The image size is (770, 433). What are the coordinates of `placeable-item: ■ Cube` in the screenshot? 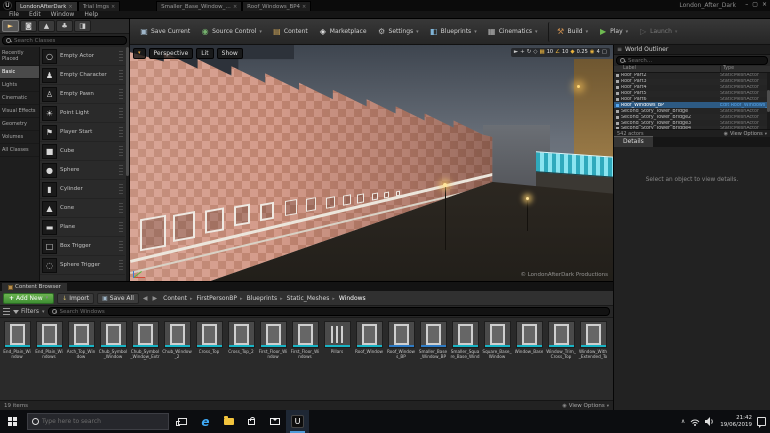 It's located at (82, 151).